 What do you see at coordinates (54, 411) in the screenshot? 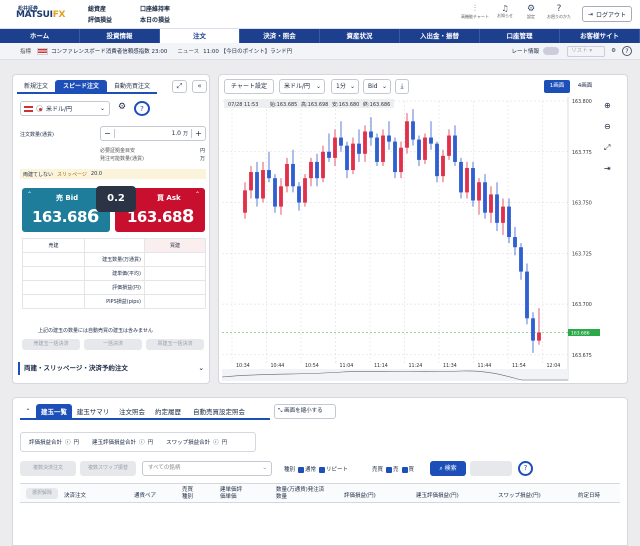
I see `tab-positions: 建玉一覧` at bounding box center [54, 411].